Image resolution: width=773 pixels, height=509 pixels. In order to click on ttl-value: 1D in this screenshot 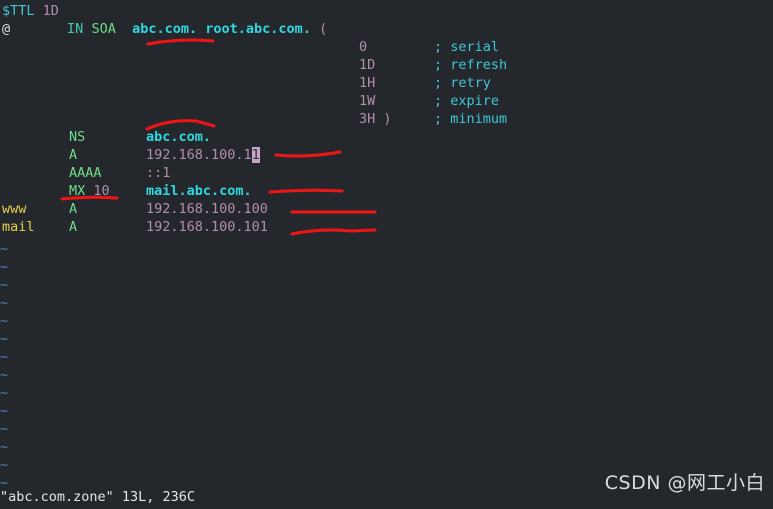, I will do `click(50, 11)`.